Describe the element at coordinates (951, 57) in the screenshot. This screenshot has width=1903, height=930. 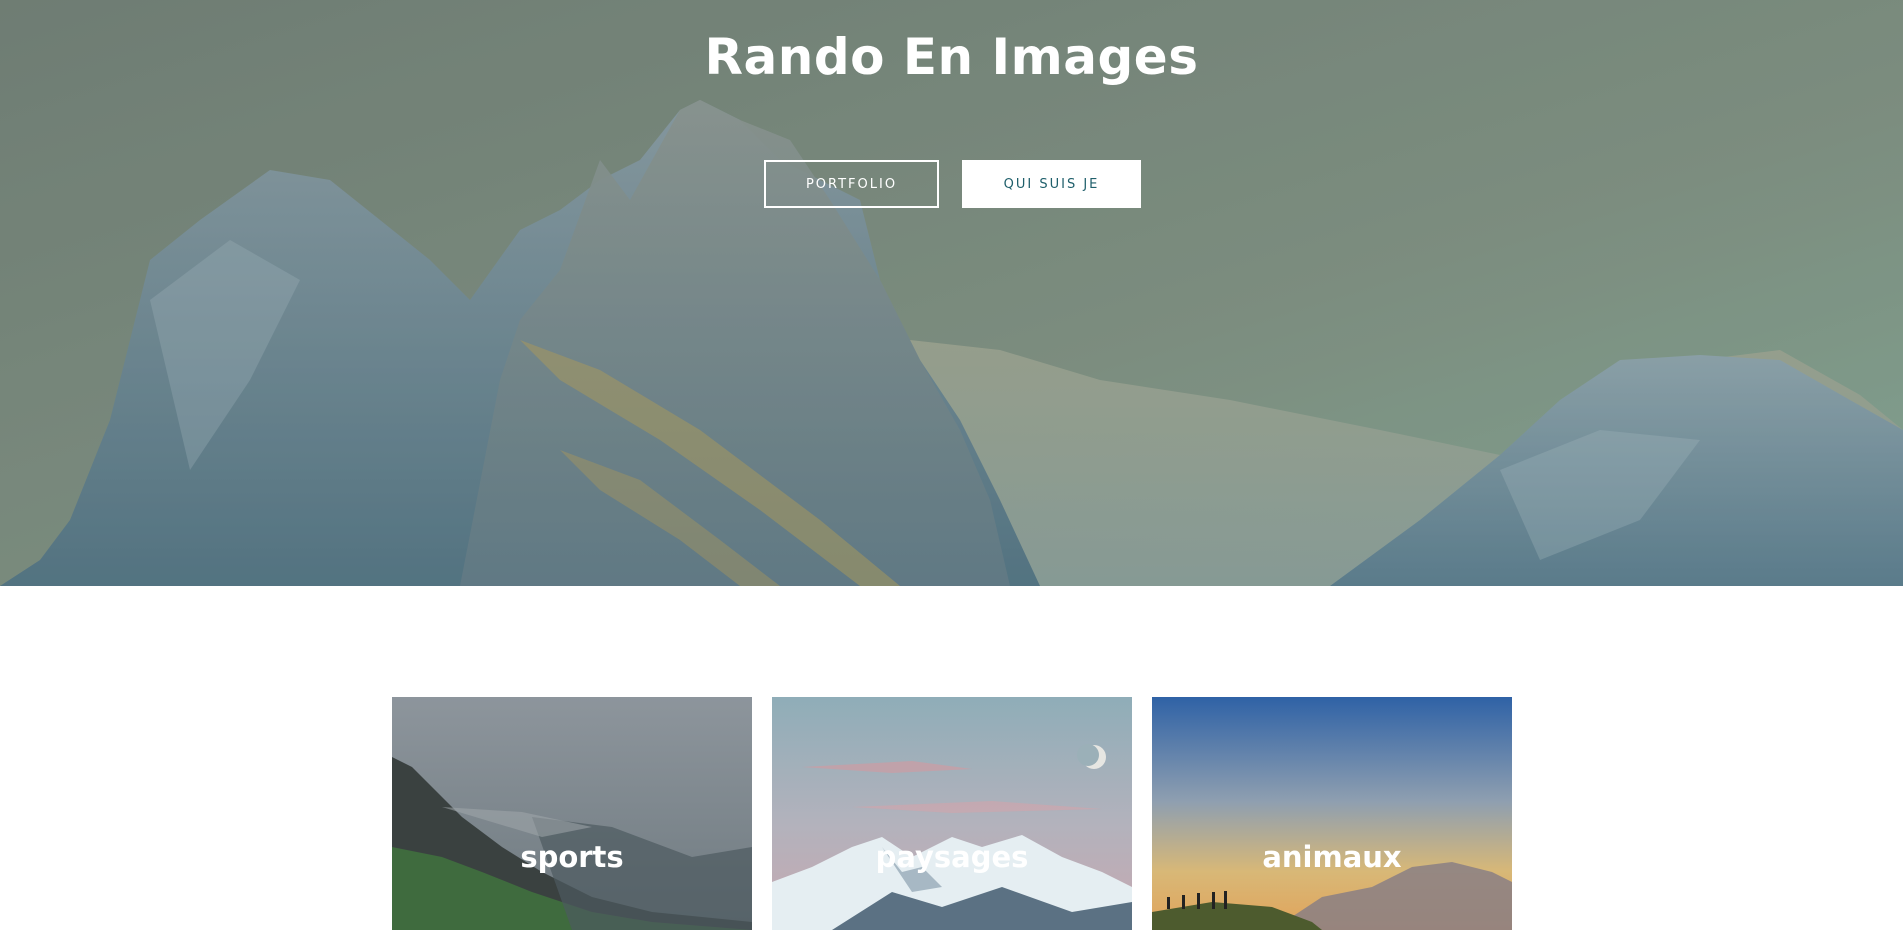
I see `site-title: Rando En Images` at that location.